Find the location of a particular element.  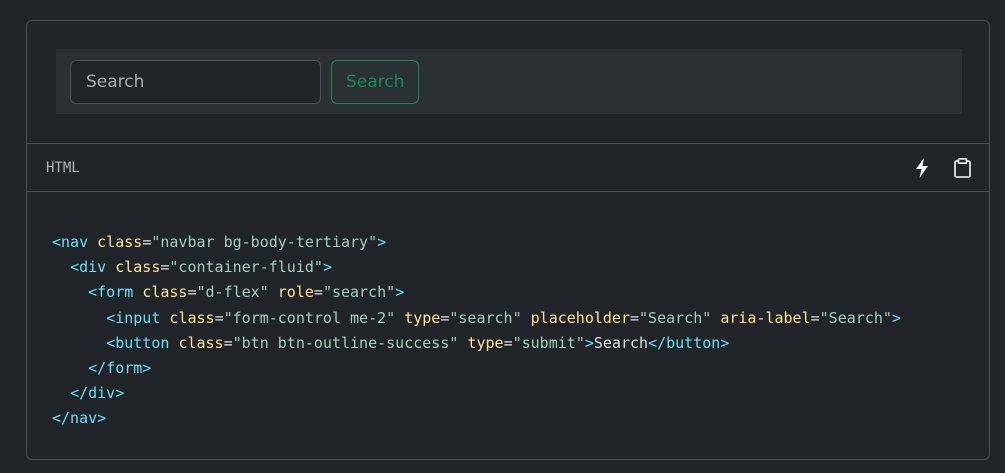

code-line: </form> is located at coordinates (520, 368).